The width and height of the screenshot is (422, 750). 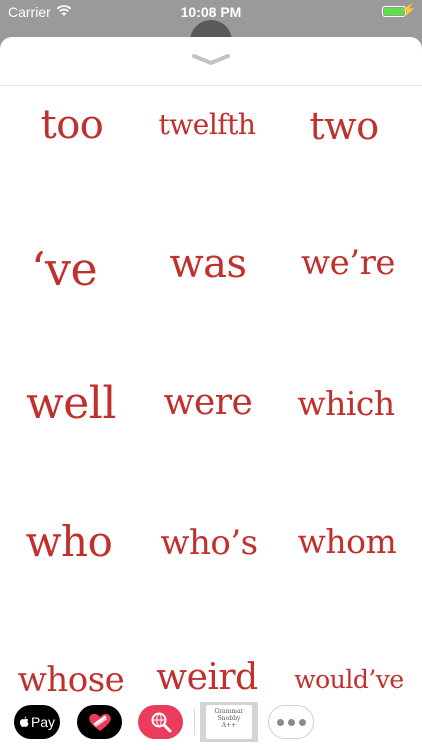 I want to click on sticker-item: would’ve, so click(x=349, y=679).